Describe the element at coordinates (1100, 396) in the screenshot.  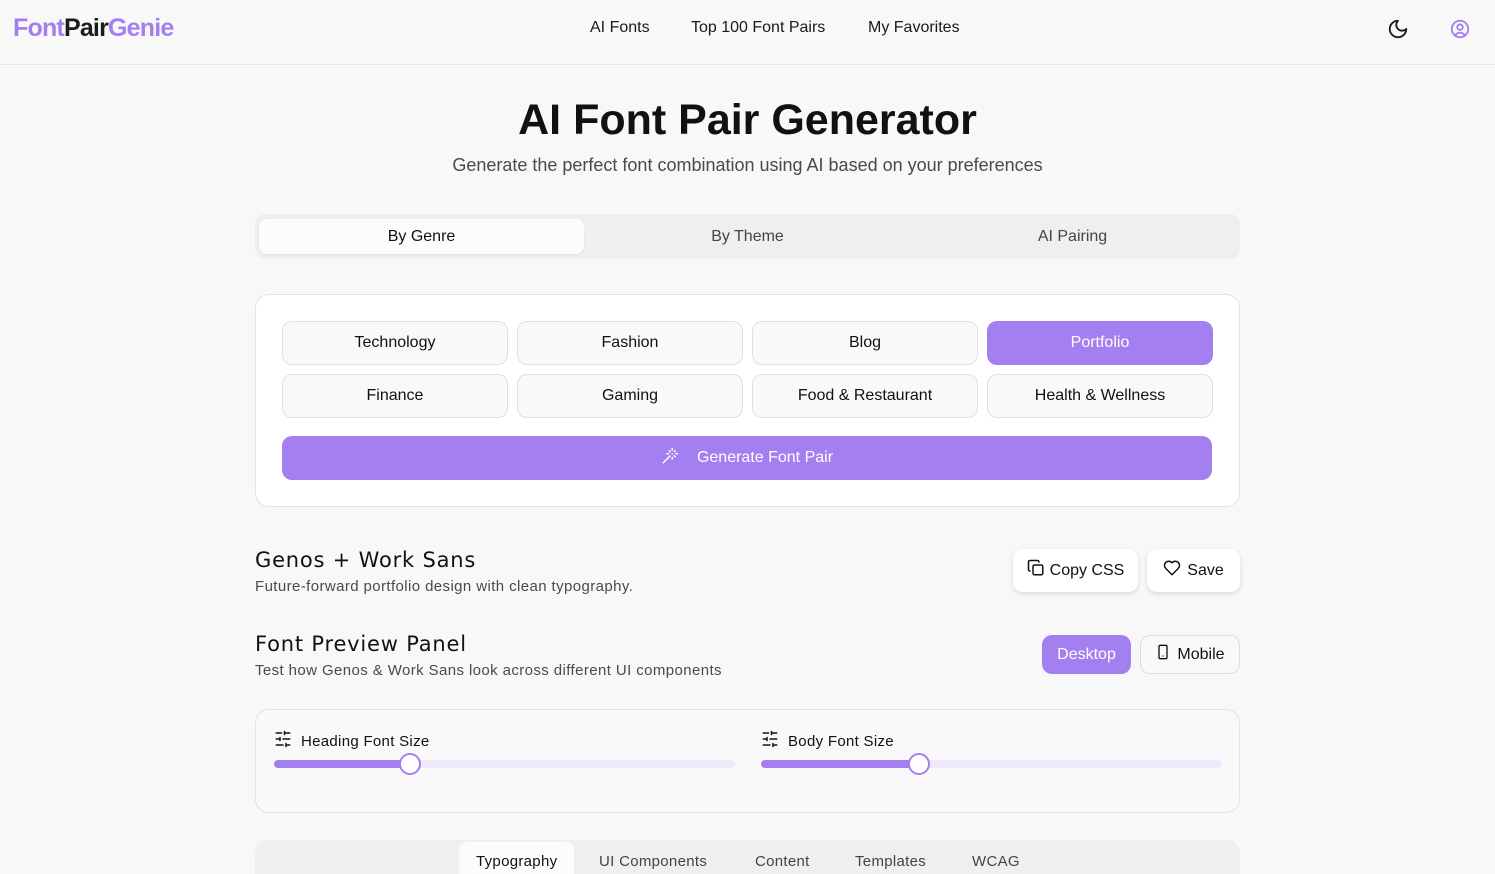
I see `genre-health-wellness-button: Health & Wellness` at that location.